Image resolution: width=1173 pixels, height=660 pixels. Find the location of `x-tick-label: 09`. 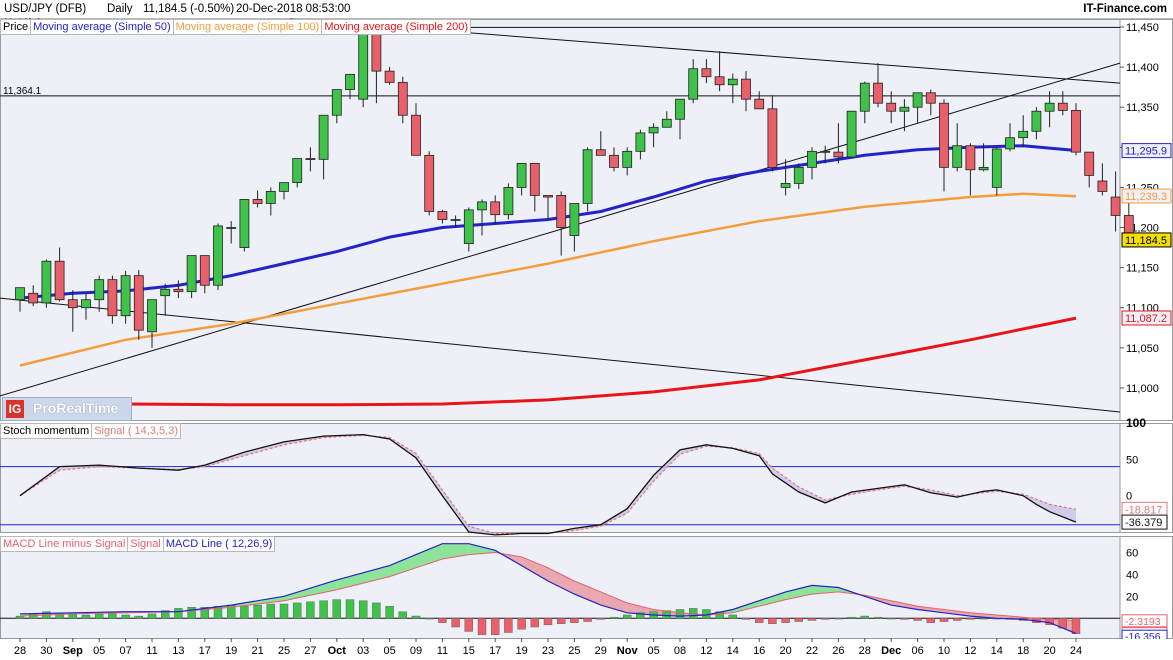

x-tick-label: 09 is located at coordinates (416, 651).